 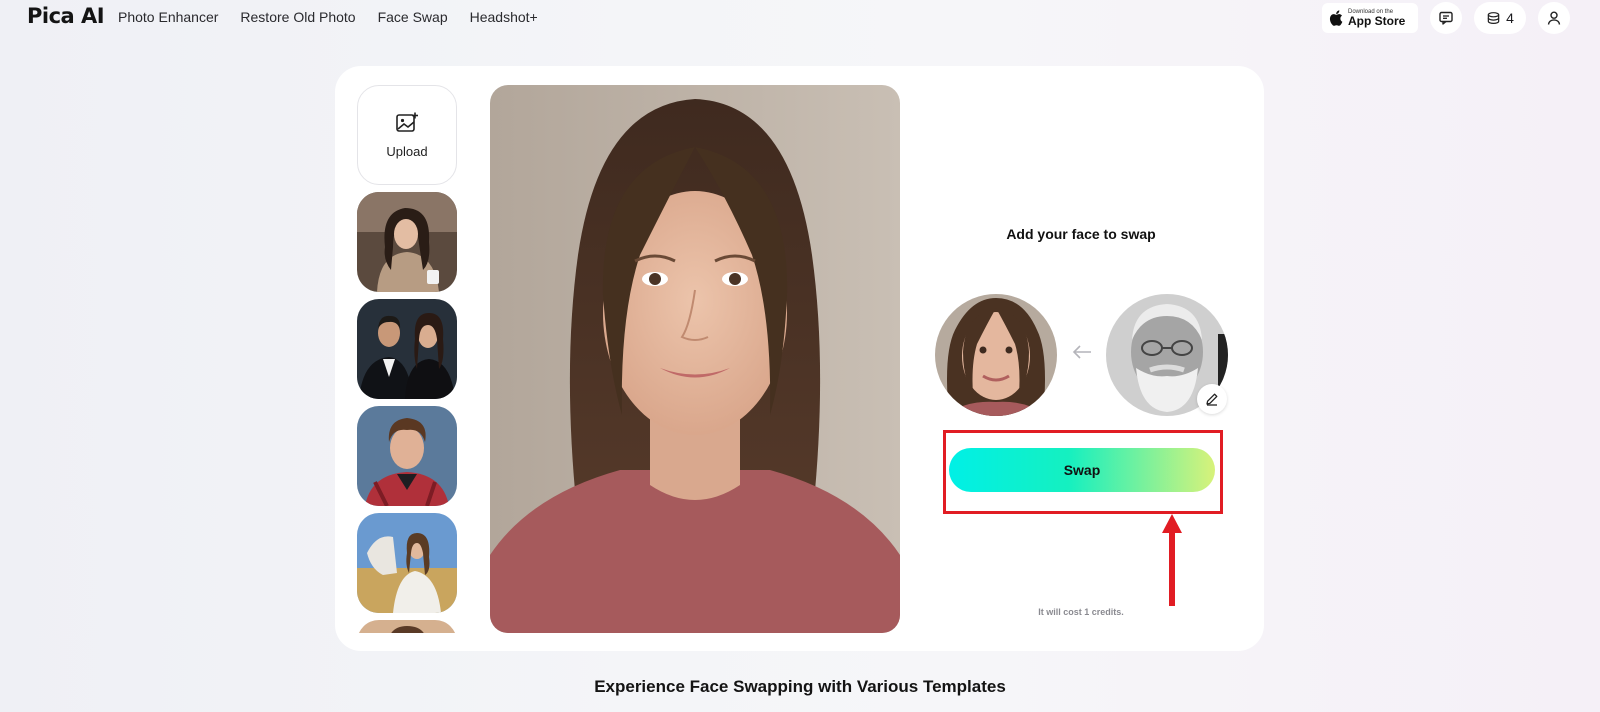 I want to click on target-face-preview, so click(x=996, y=355).